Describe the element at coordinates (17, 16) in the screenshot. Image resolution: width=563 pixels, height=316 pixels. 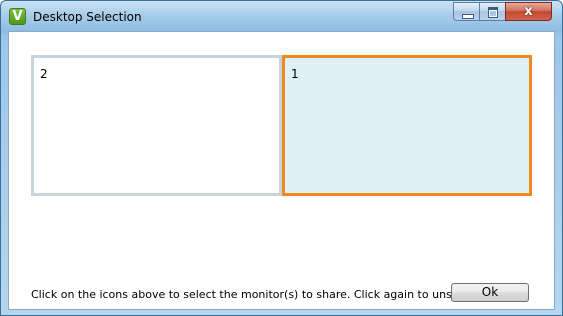
I see `app-logo-icon: V` at that location.